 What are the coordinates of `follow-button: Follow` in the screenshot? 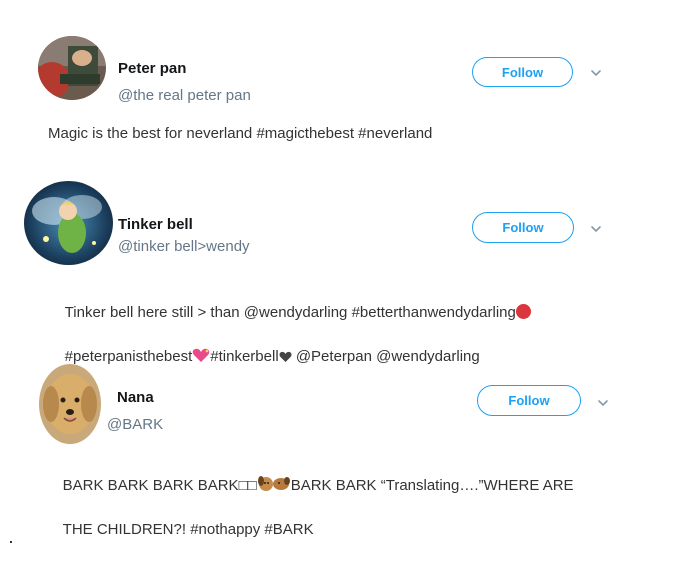 It's located at (529, 400).